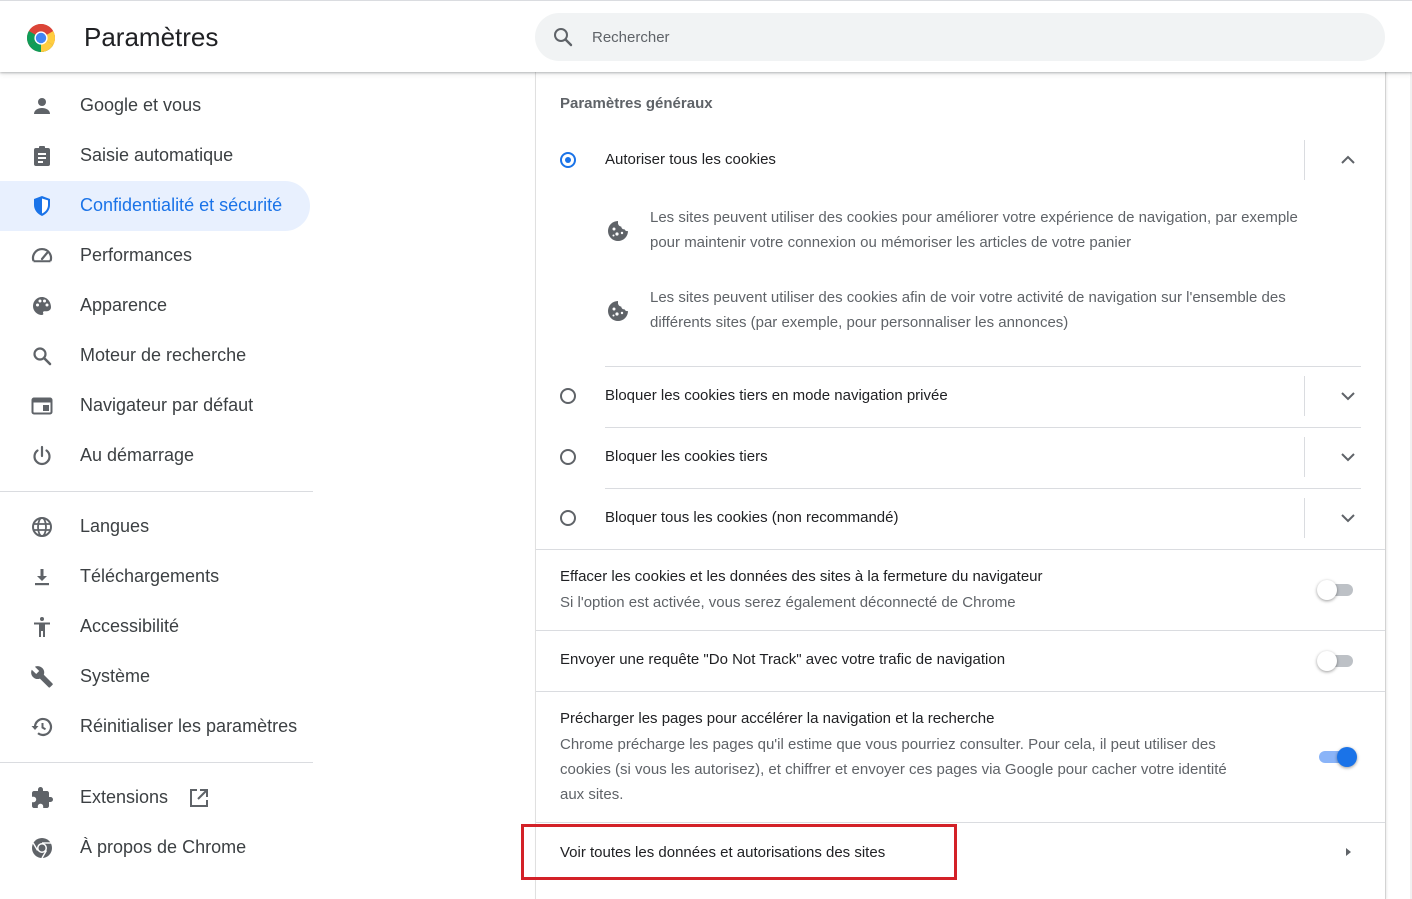 This screenshot has width=1412, height=899. I want to click on sidebar-item-saisie-automatique: Saisie automatique, so click(155, 156).